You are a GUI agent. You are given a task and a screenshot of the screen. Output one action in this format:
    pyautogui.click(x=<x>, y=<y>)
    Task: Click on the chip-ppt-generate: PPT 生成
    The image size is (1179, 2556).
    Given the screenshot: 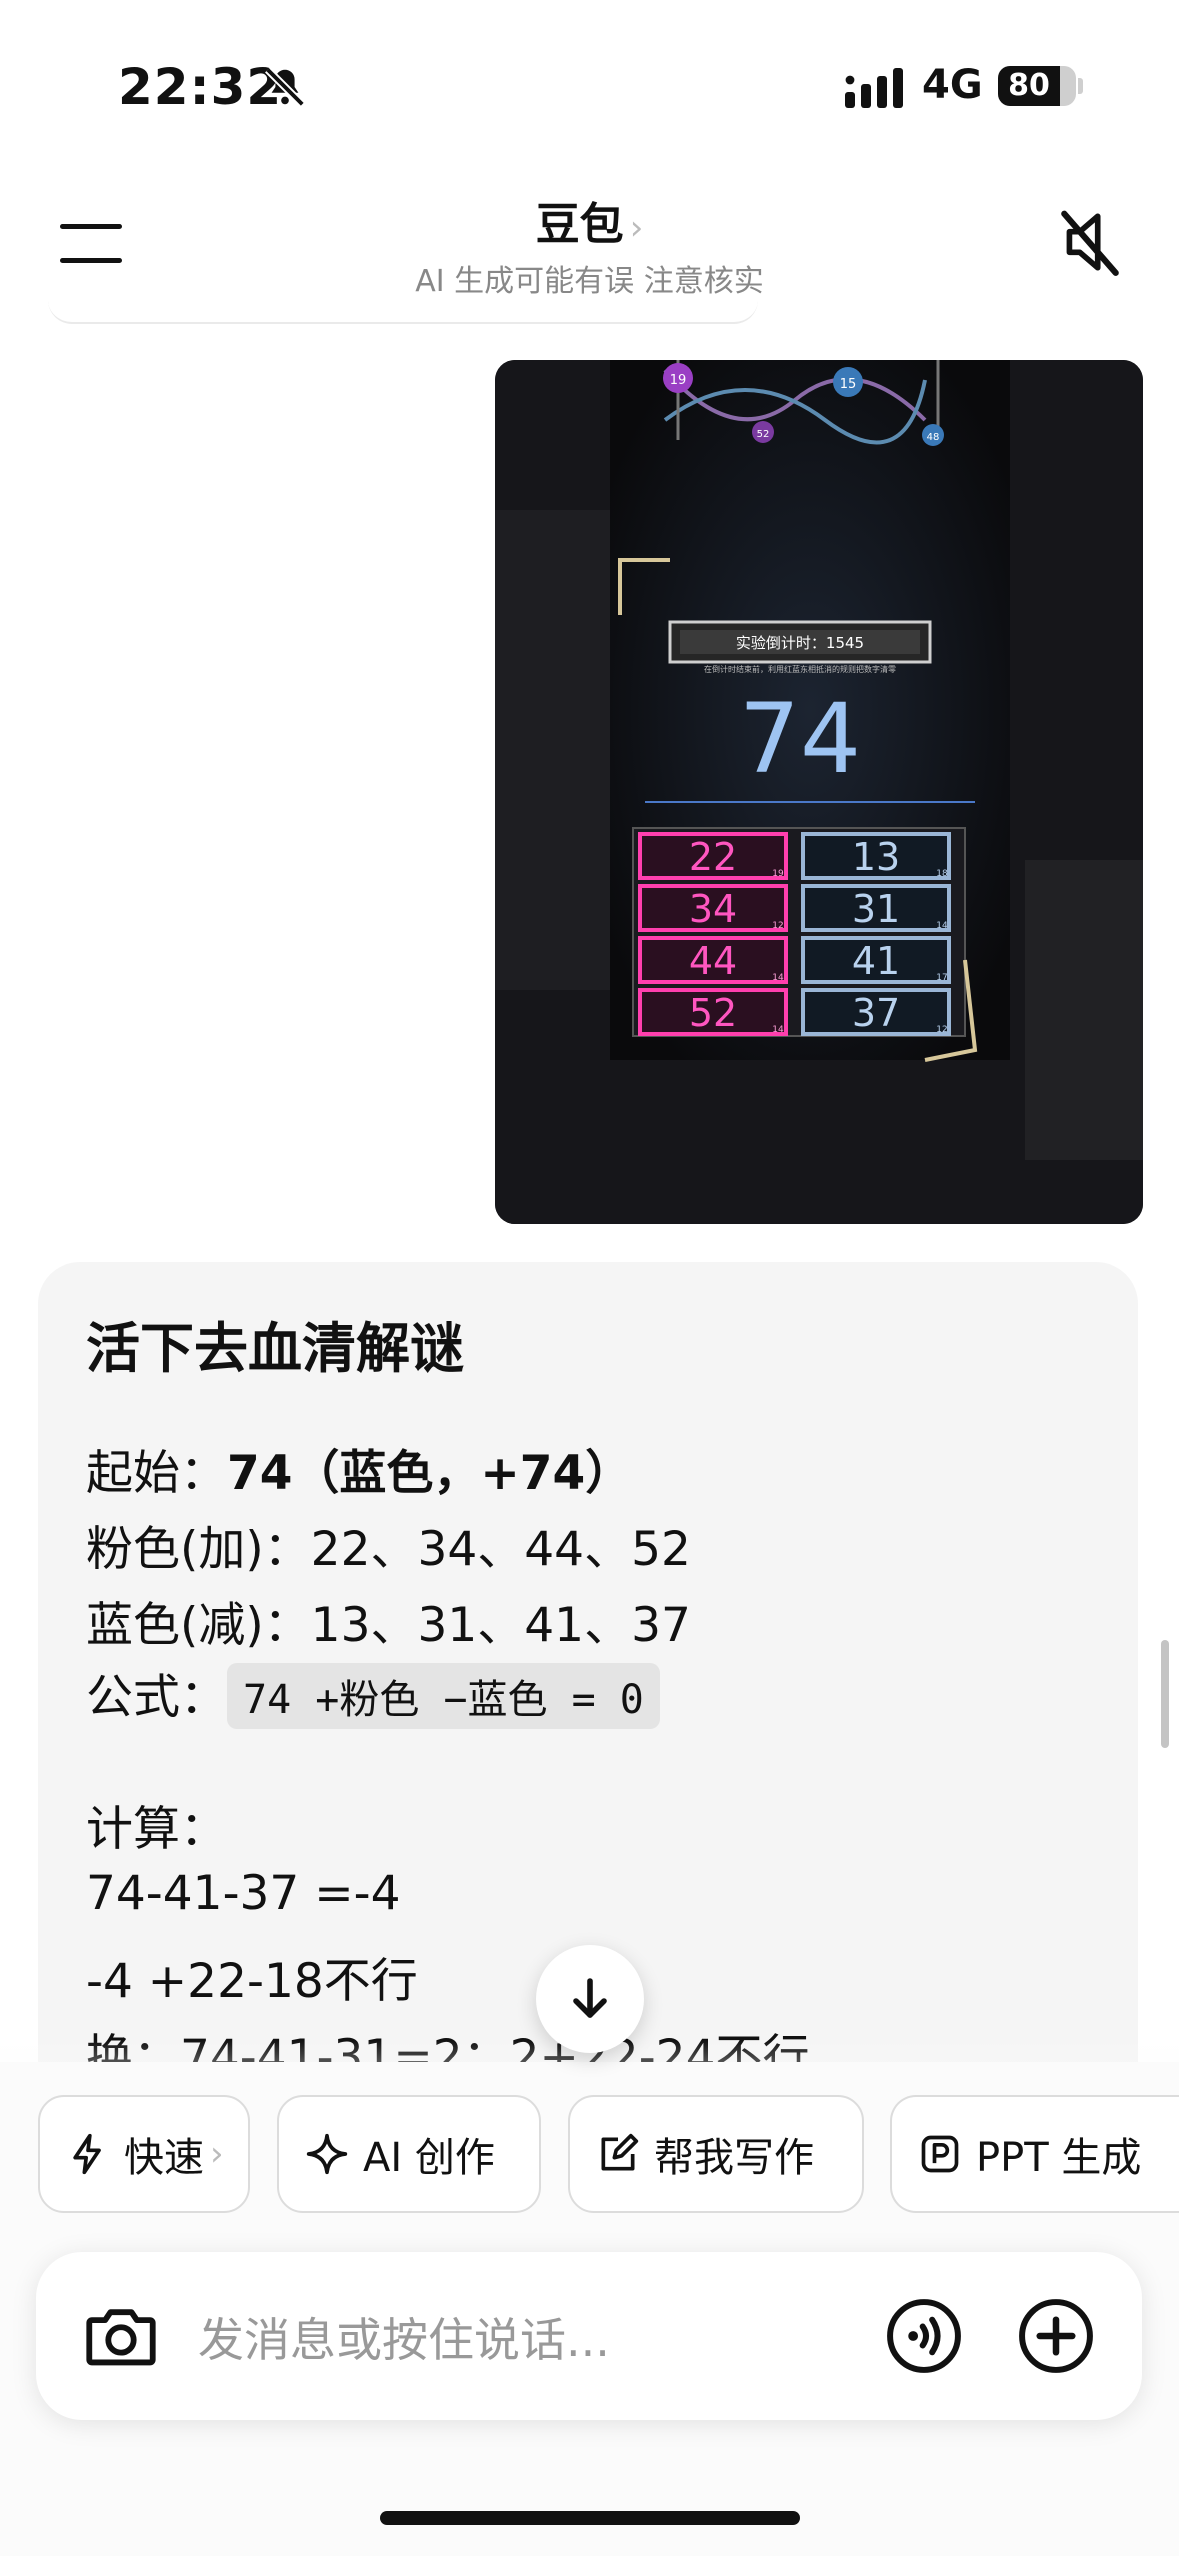 What is the action you would take?
    pyautogui.click(x=1034, y=2154)
    